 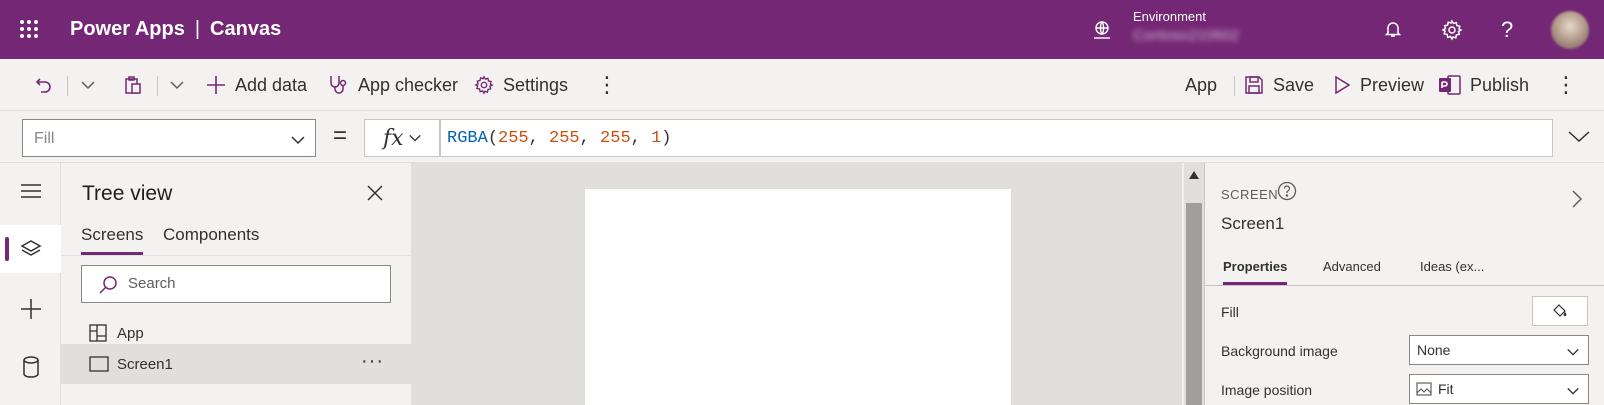 What do you see at coordinates (1342, 85) in the screenshot?
I see `play-icon` at bounding box center [1342, 85].